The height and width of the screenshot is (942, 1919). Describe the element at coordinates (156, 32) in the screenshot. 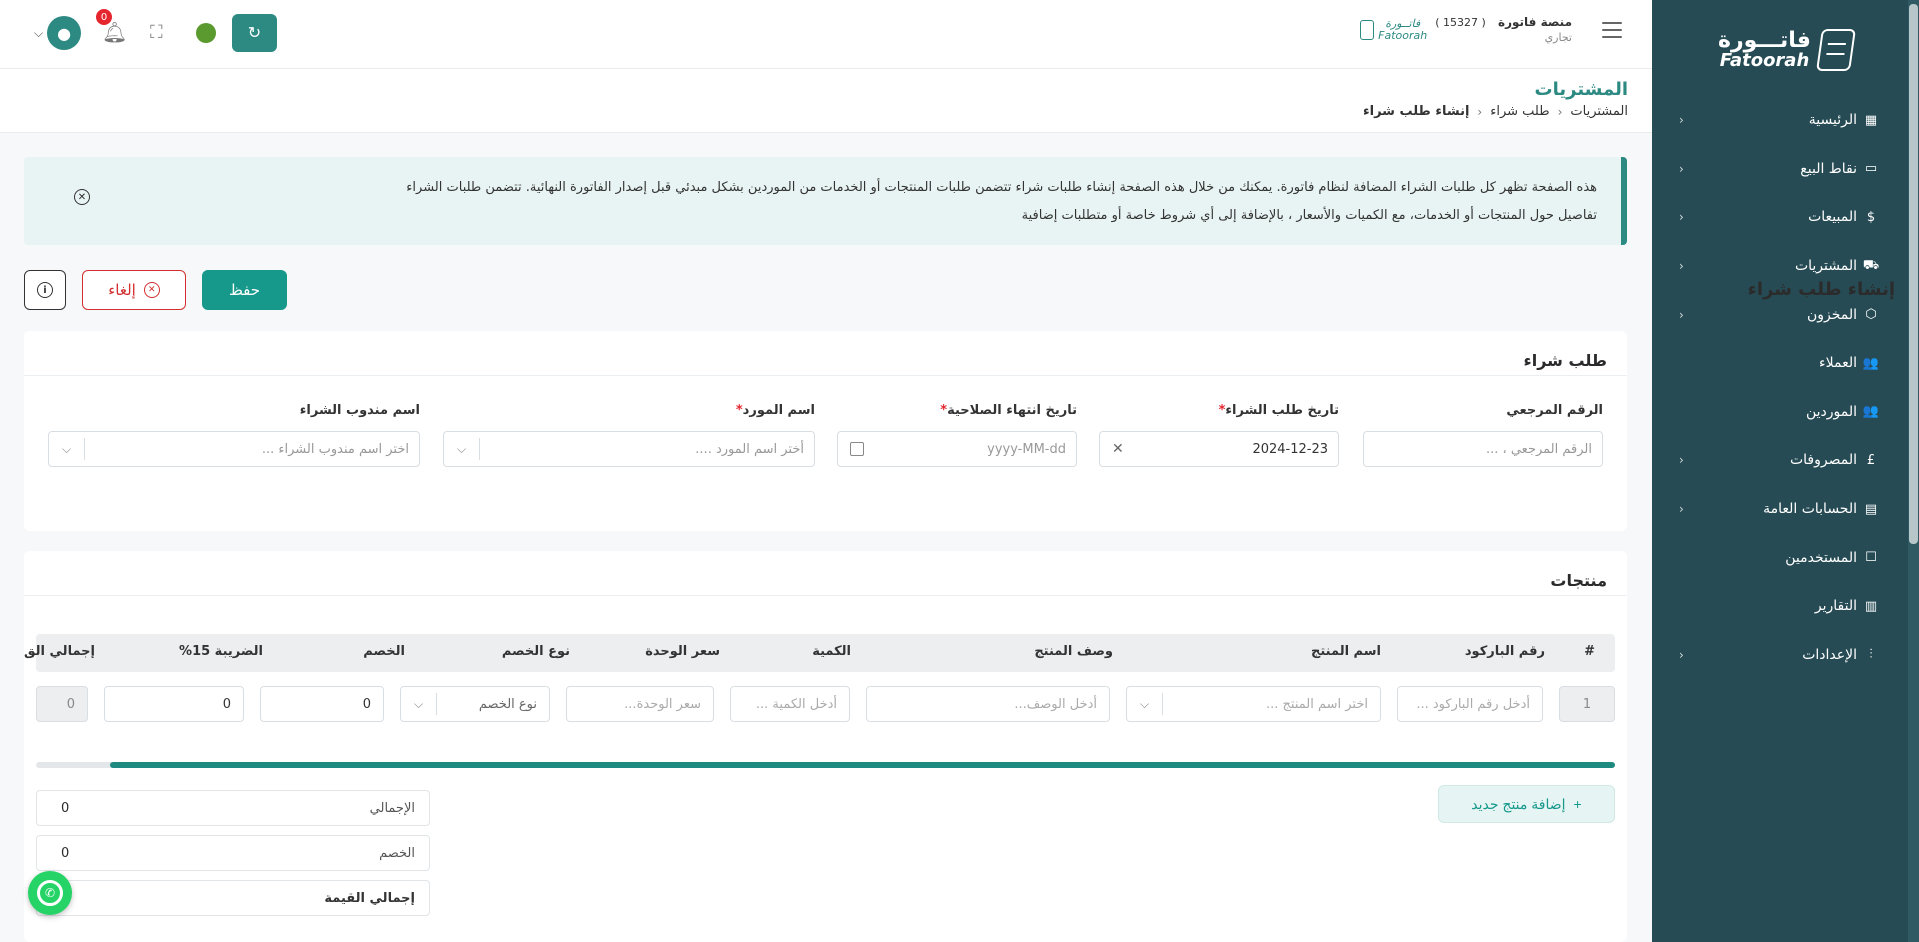

I see `fullscreen-icon: ⛶` at that location.